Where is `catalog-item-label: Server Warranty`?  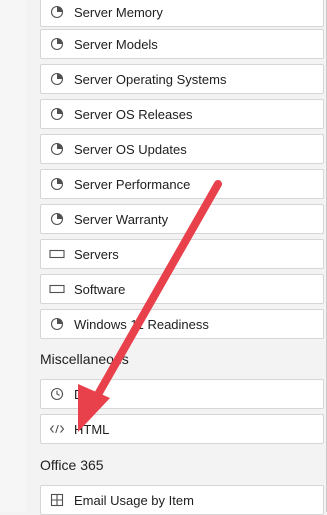 catalog-item-label: Server Warranty is located at coordinates (121, 219).